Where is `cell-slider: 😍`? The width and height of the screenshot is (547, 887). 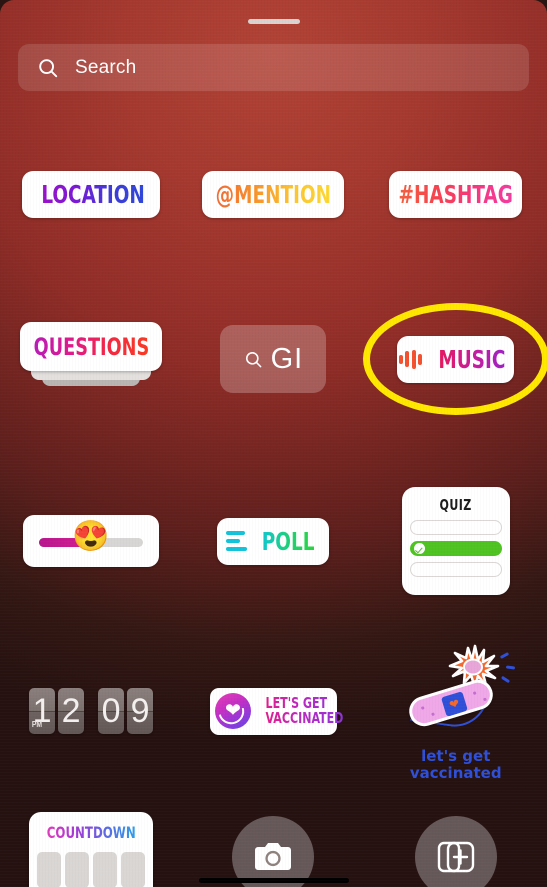 cell-slider: 😍 is located at coordinates (91, 541).